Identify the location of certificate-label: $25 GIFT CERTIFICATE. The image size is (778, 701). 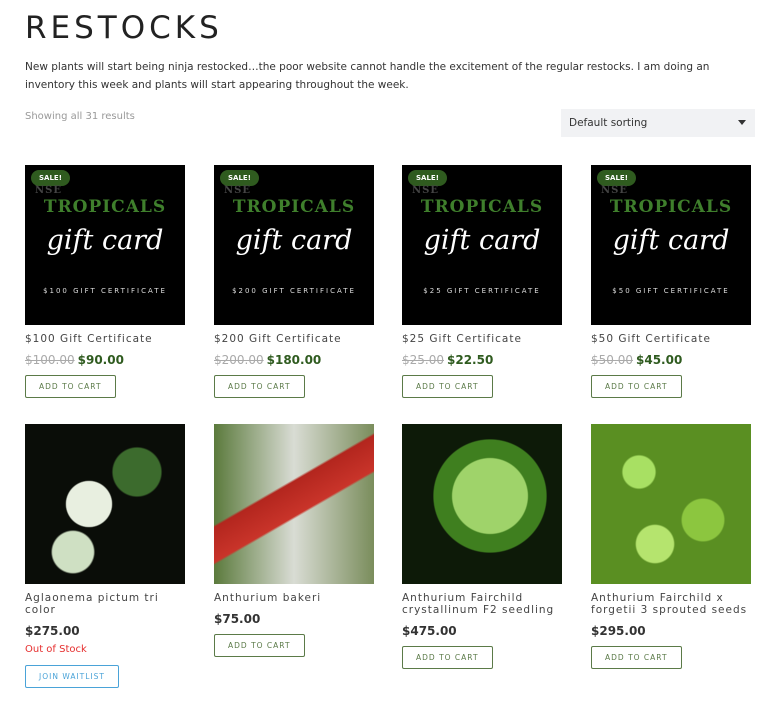
(482, 291).